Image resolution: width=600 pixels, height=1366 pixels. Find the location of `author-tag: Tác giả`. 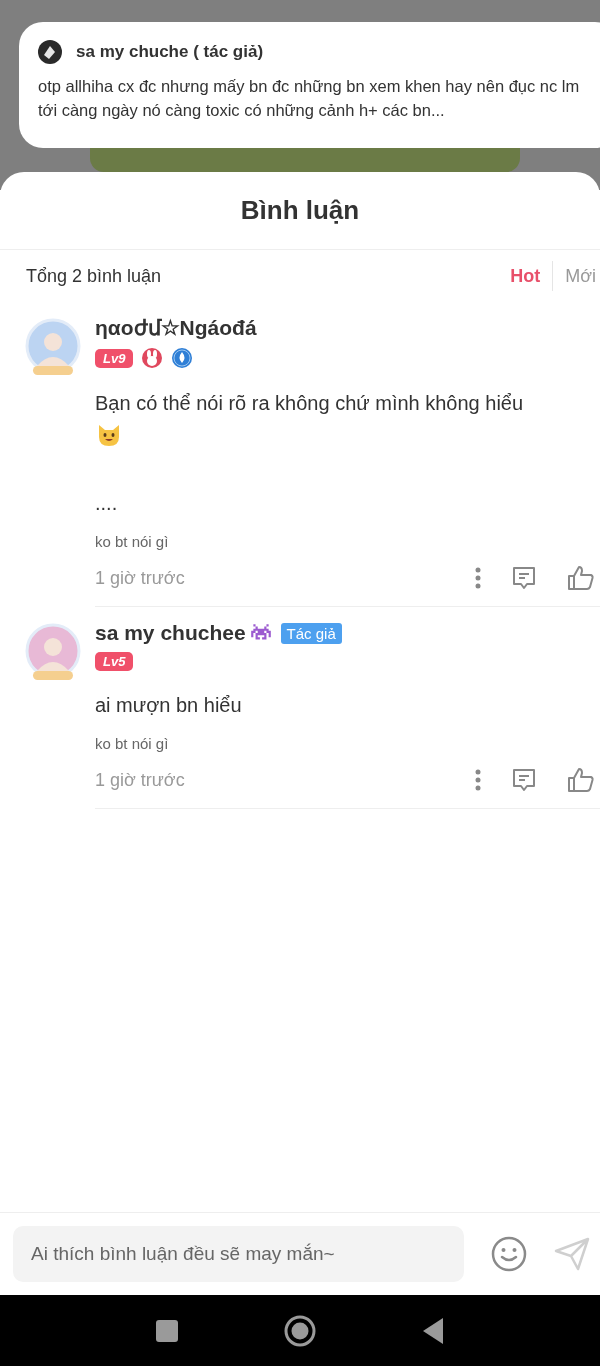

author-tag: Tác giả is located at coordinates (311, 633).